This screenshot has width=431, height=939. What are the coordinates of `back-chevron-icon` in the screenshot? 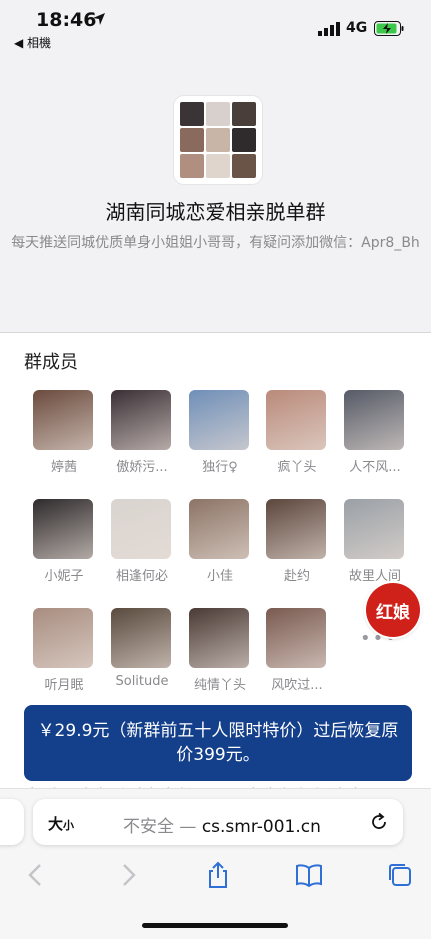 It's located at (36, 875).